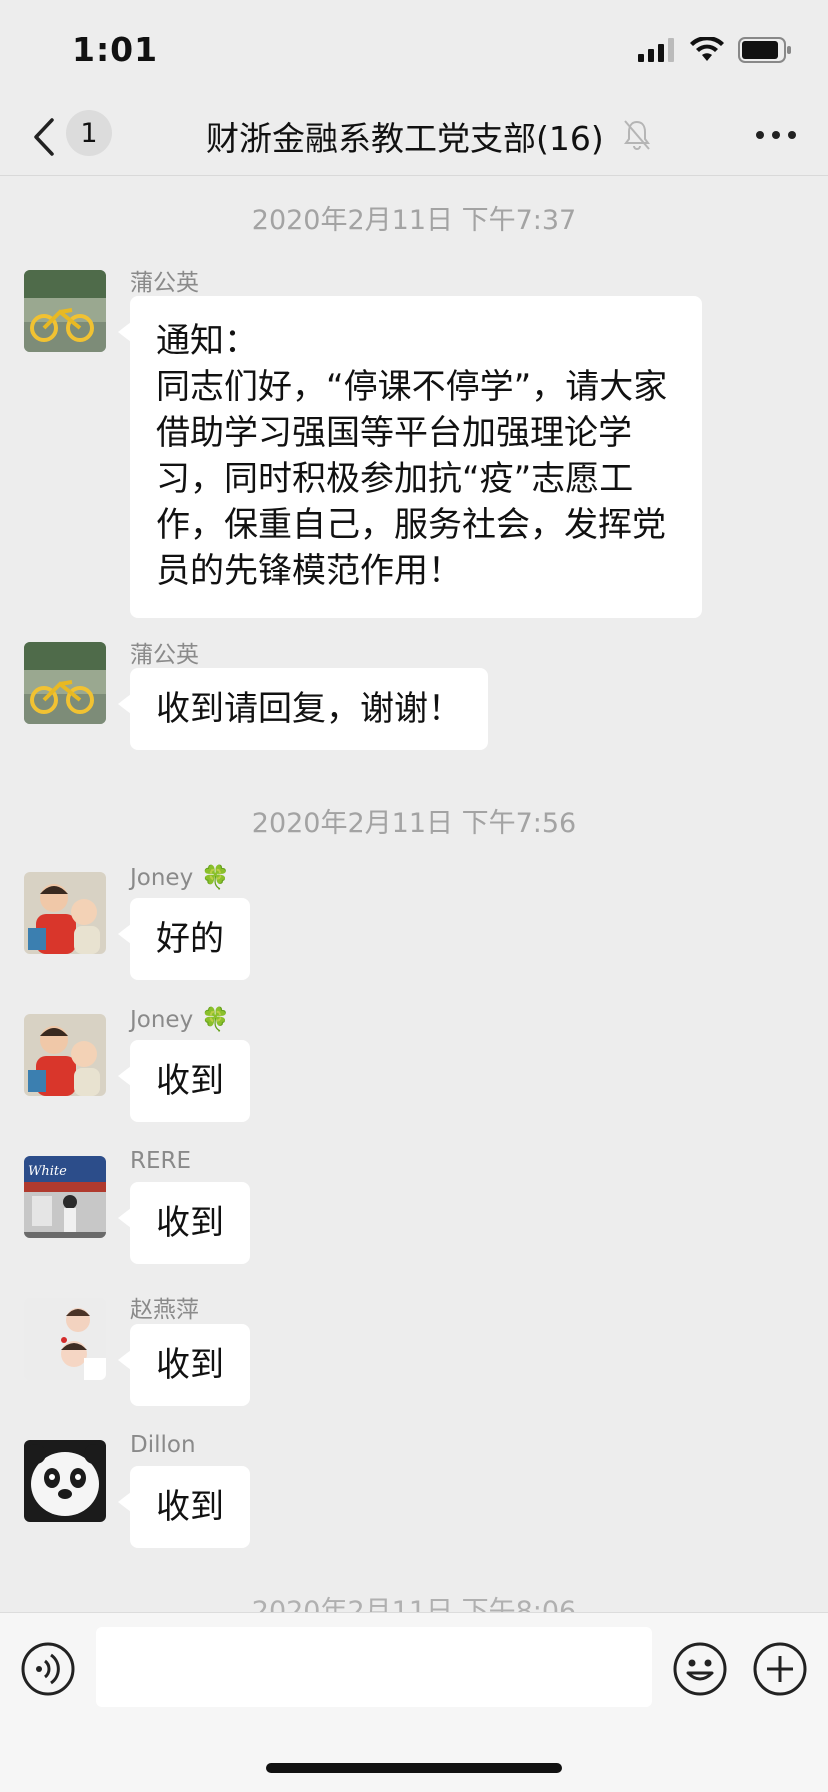 The image size is (828, 1792). Describe the element at coordinates (707, 49) in the screenshot. I see `wifi-icon` at that location.